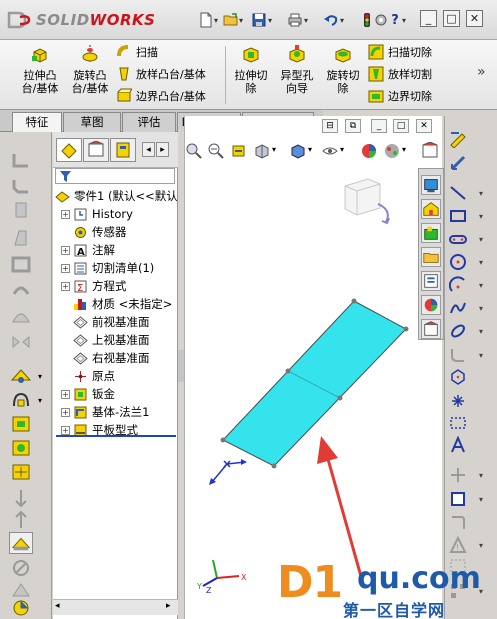 The width and height of the screenshot is (497, 619). I want to click on curves-icon, so click(21, 400).